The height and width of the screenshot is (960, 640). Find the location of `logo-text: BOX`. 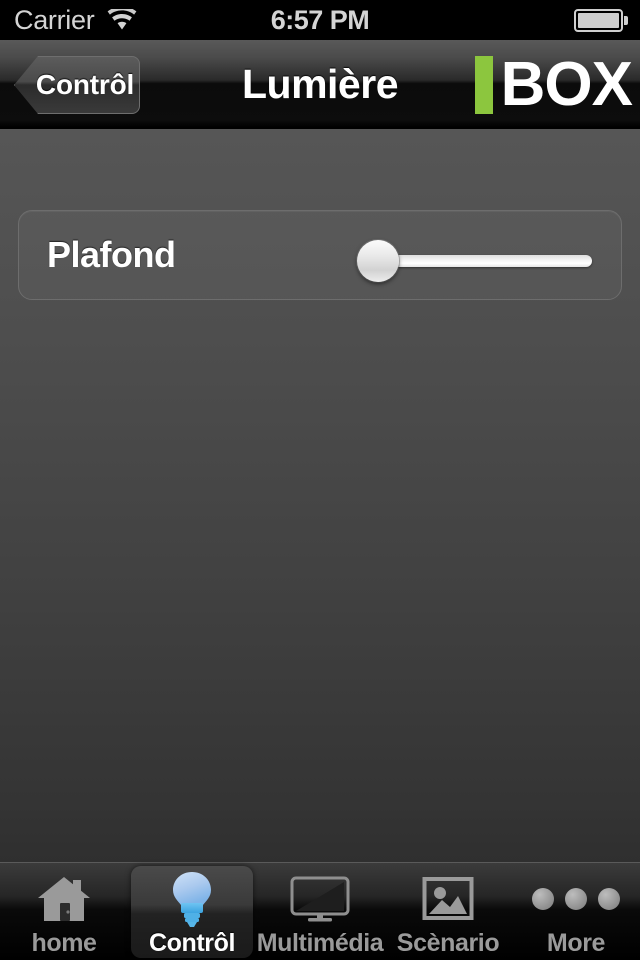

logo-text: BOX is located at coordinates (566, 84).